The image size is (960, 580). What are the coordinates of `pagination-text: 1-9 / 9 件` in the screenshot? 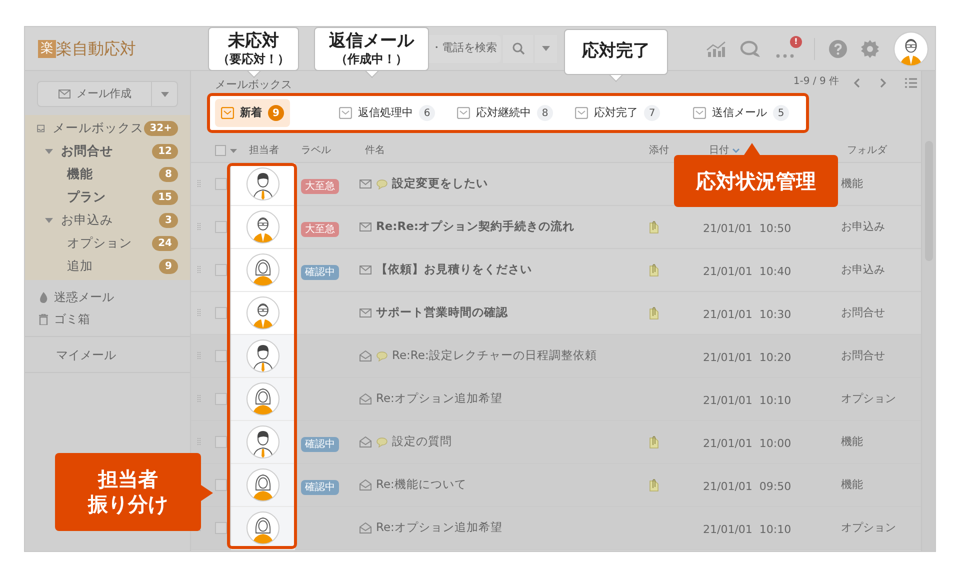 It's located at (816, 82).